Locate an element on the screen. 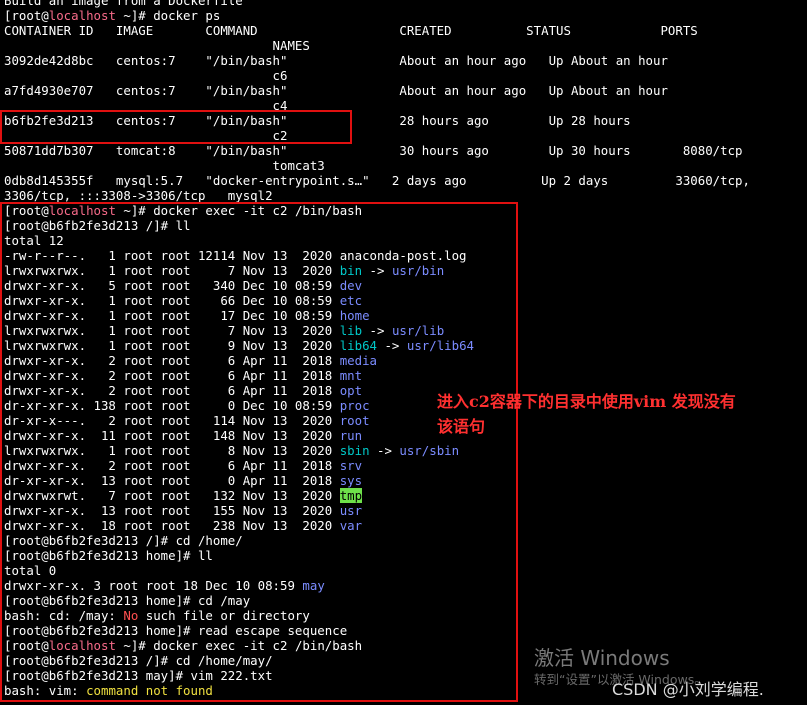 Image resolution: width=807 pixels, height=705 pixels. terminal-line: c6 is located at coordinates (146, 75).